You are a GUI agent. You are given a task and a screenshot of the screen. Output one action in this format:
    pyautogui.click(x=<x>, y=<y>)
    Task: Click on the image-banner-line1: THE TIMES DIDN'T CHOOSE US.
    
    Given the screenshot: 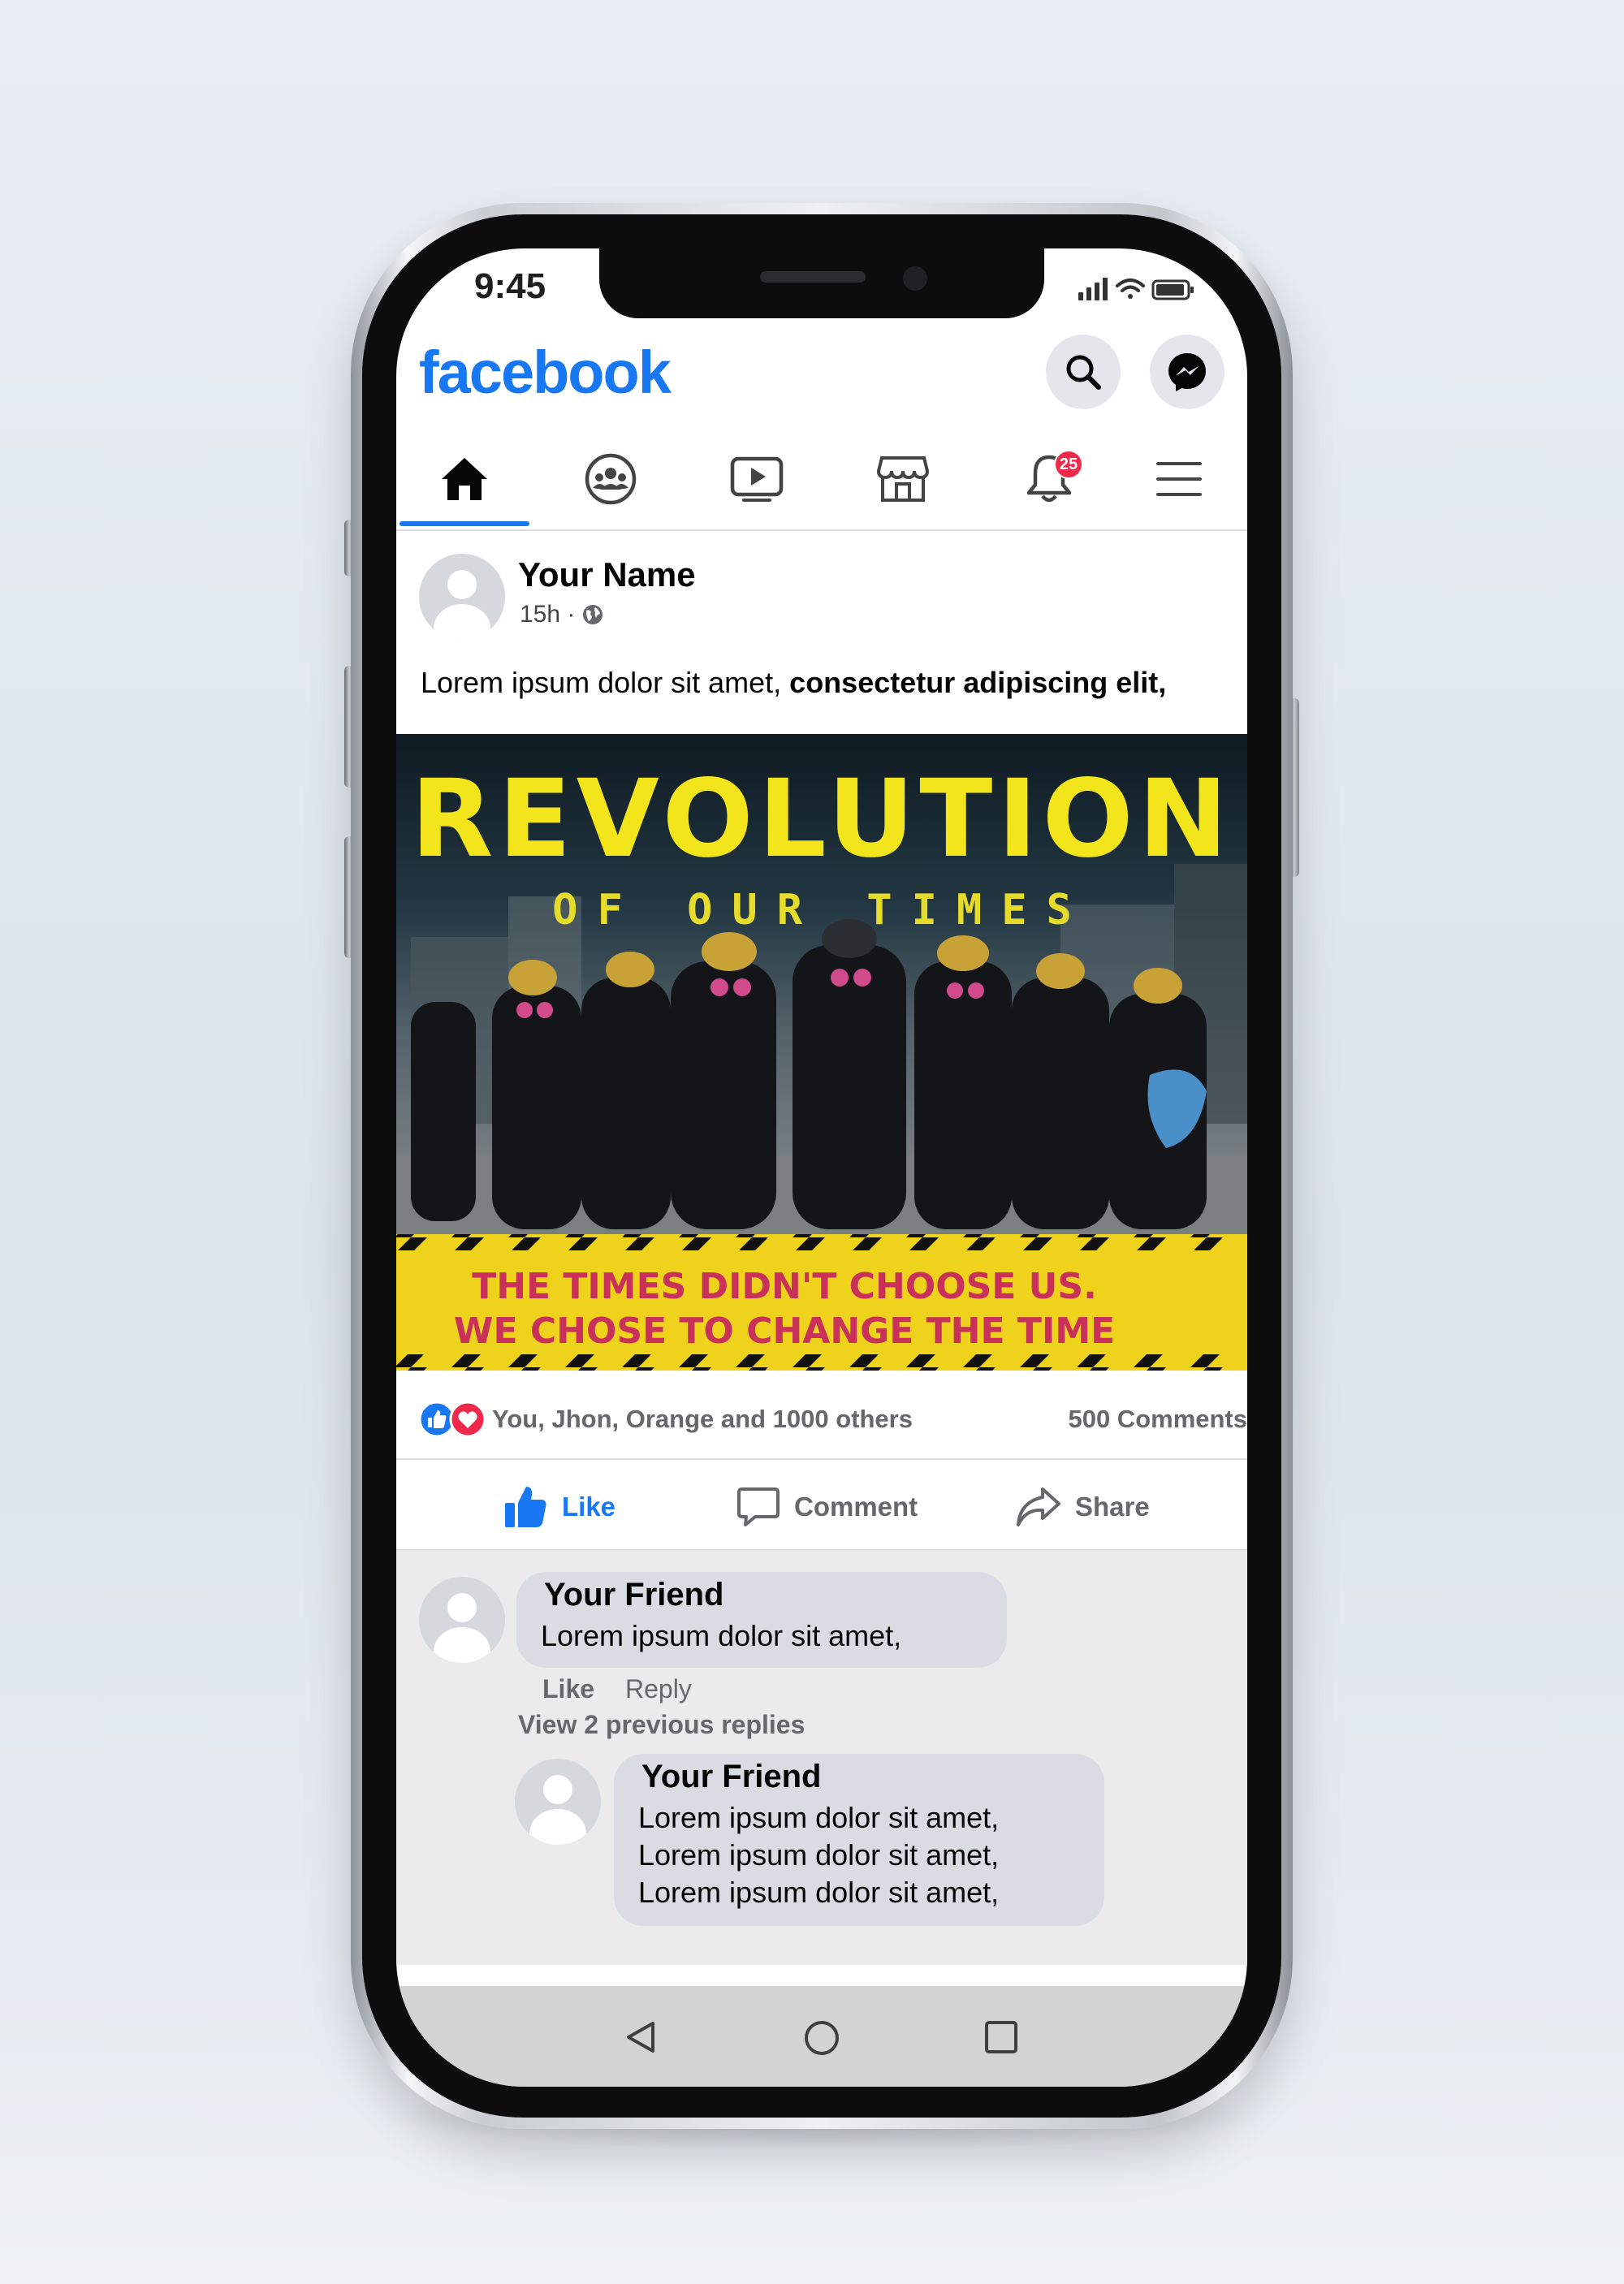 What is the action you would take?
    pyautogui.click(x=785, y=1286)
    